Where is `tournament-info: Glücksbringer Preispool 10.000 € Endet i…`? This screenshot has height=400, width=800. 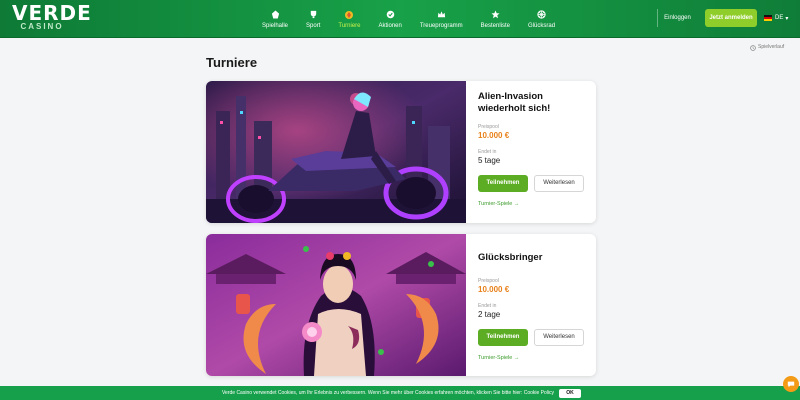
tournament-info: Glücksbringer Preispool 10.000 € Endet i… is located at coordinates (534, 305).